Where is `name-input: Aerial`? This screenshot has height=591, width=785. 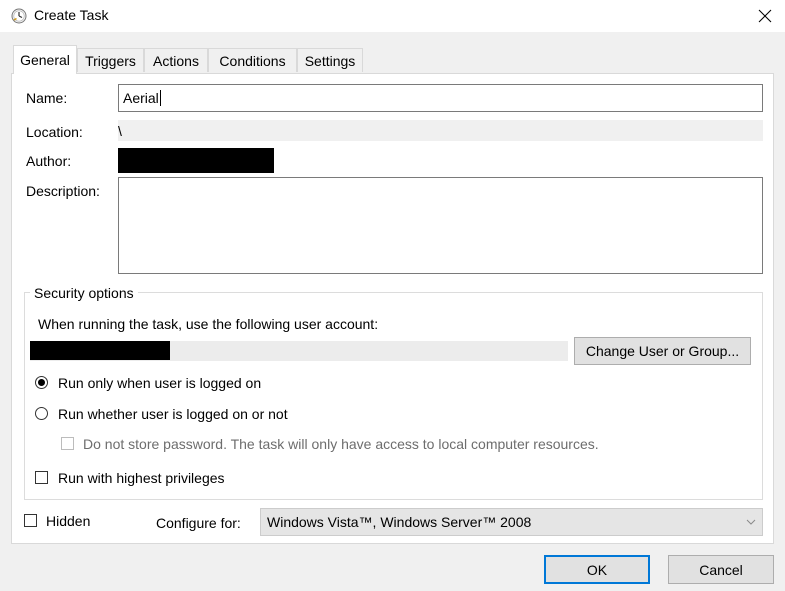
name-input: Aerial is located at coordinates (440, 98).